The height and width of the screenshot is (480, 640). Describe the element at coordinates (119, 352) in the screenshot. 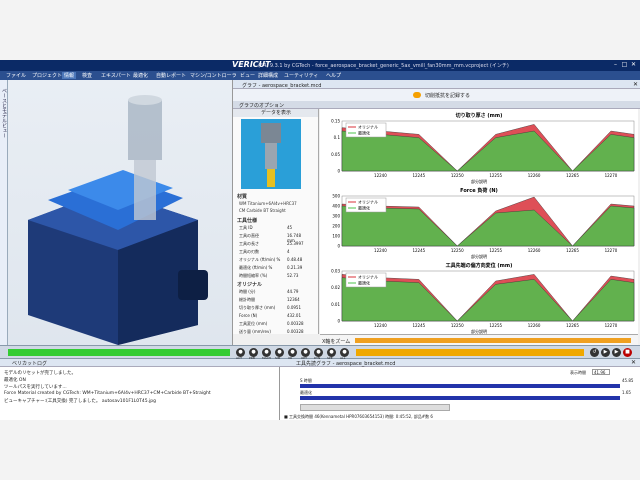

I see `simulation-progress` at that location.